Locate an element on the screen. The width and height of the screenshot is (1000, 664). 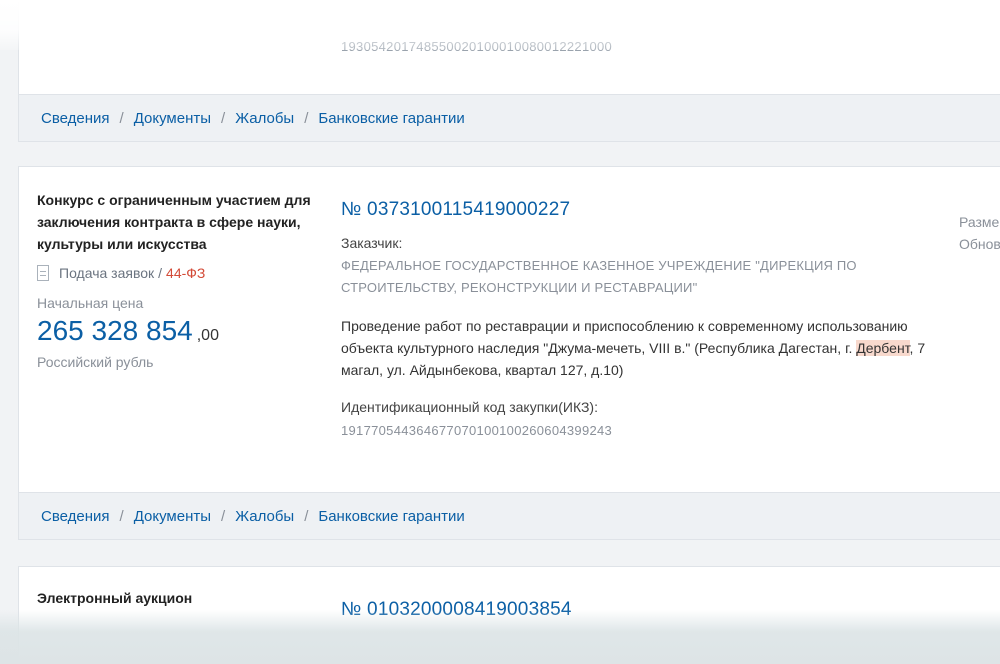
customer-label: Заказчик: is located at coordinates (372, 243).